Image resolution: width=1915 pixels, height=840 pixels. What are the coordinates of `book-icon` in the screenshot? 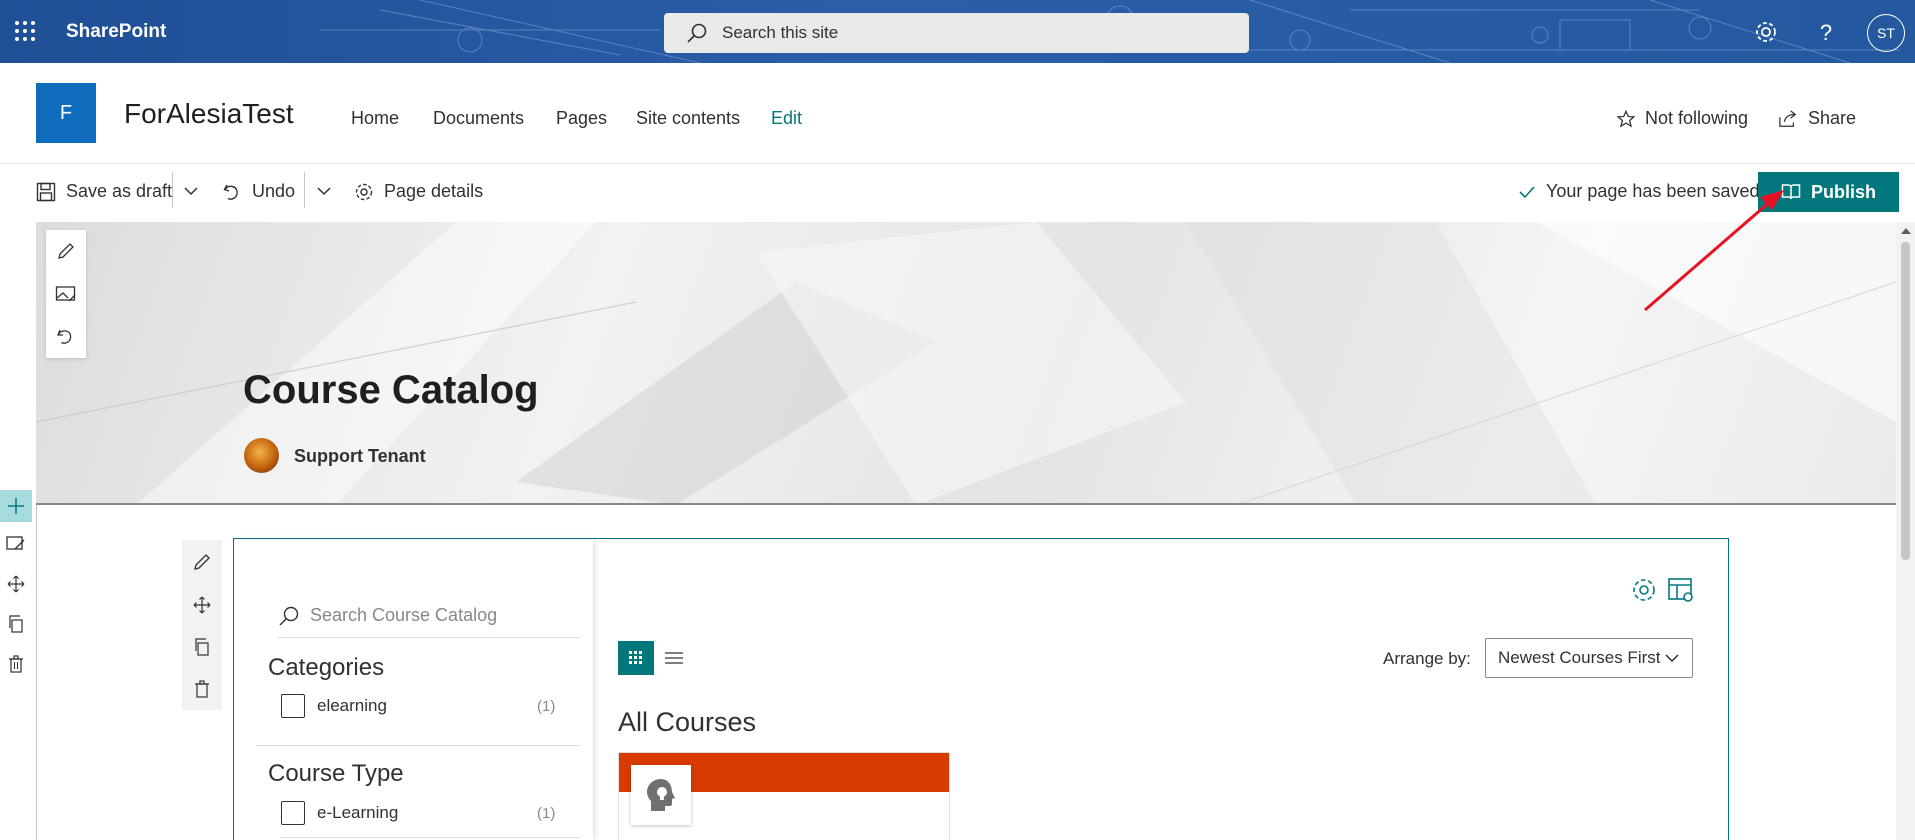 It's located at (1791, 192).